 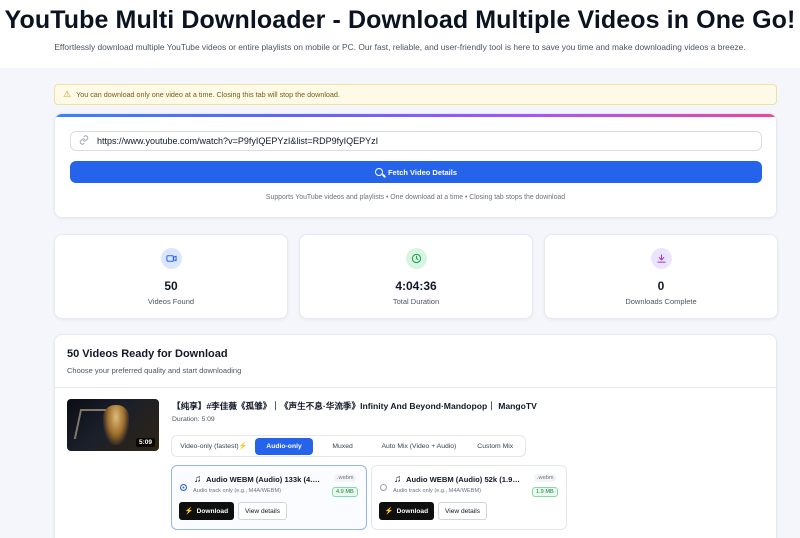 I want to click on stat-total-duration: 4:04:36 Total Duration, so click(x=416, y=276).